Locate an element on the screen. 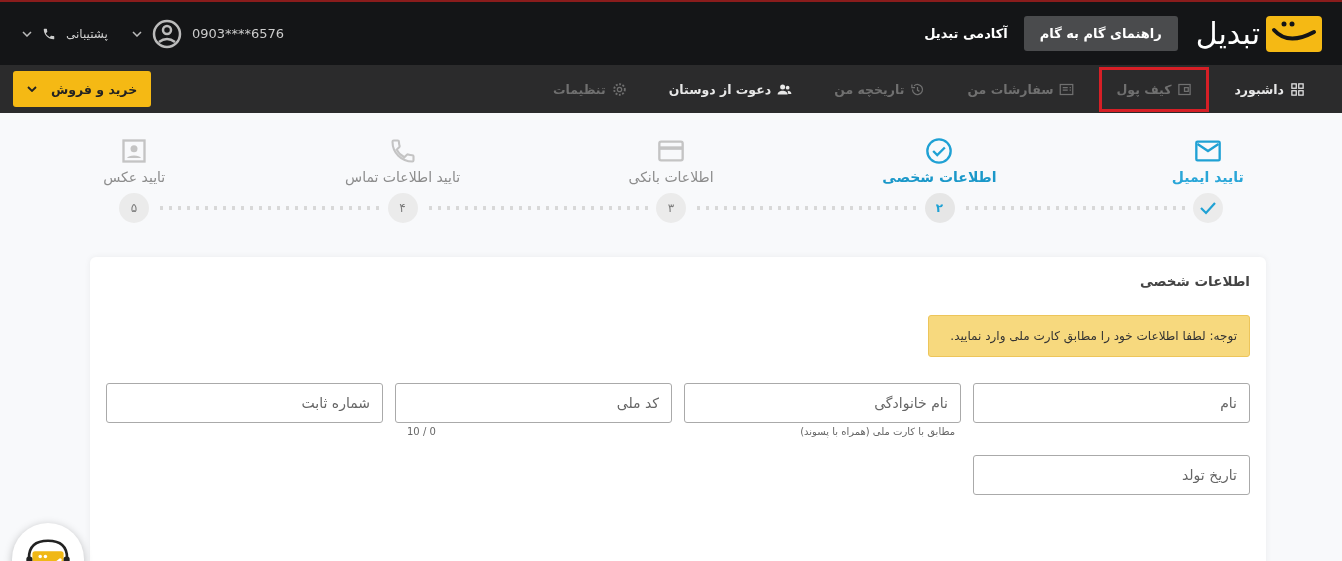 The image size is (1342, 561). nav-item: دعوت از دوستان is located at coordinates (730, 89).